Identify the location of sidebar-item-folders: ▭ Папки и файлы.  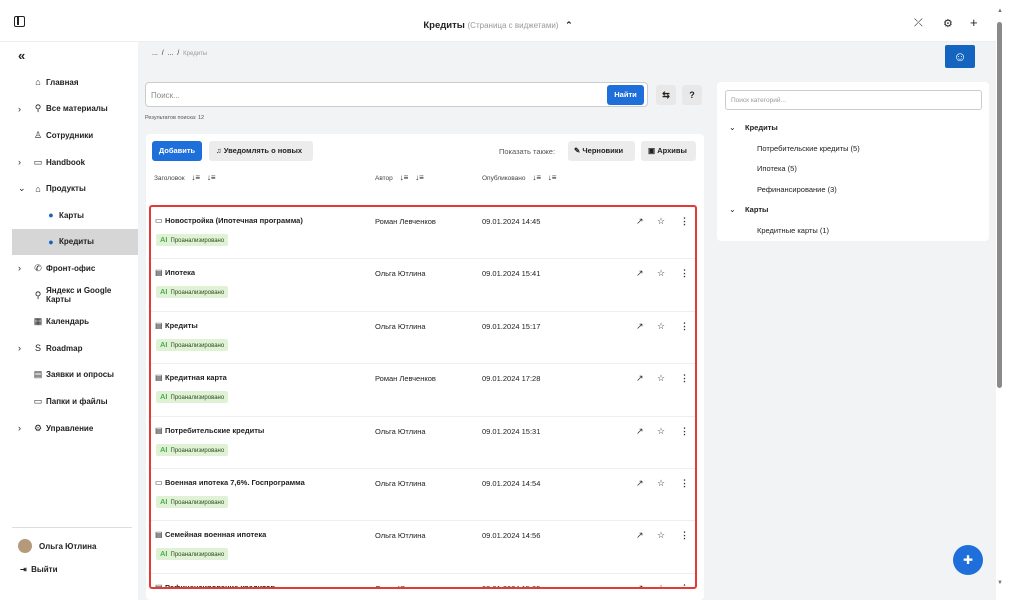
(69, 401).